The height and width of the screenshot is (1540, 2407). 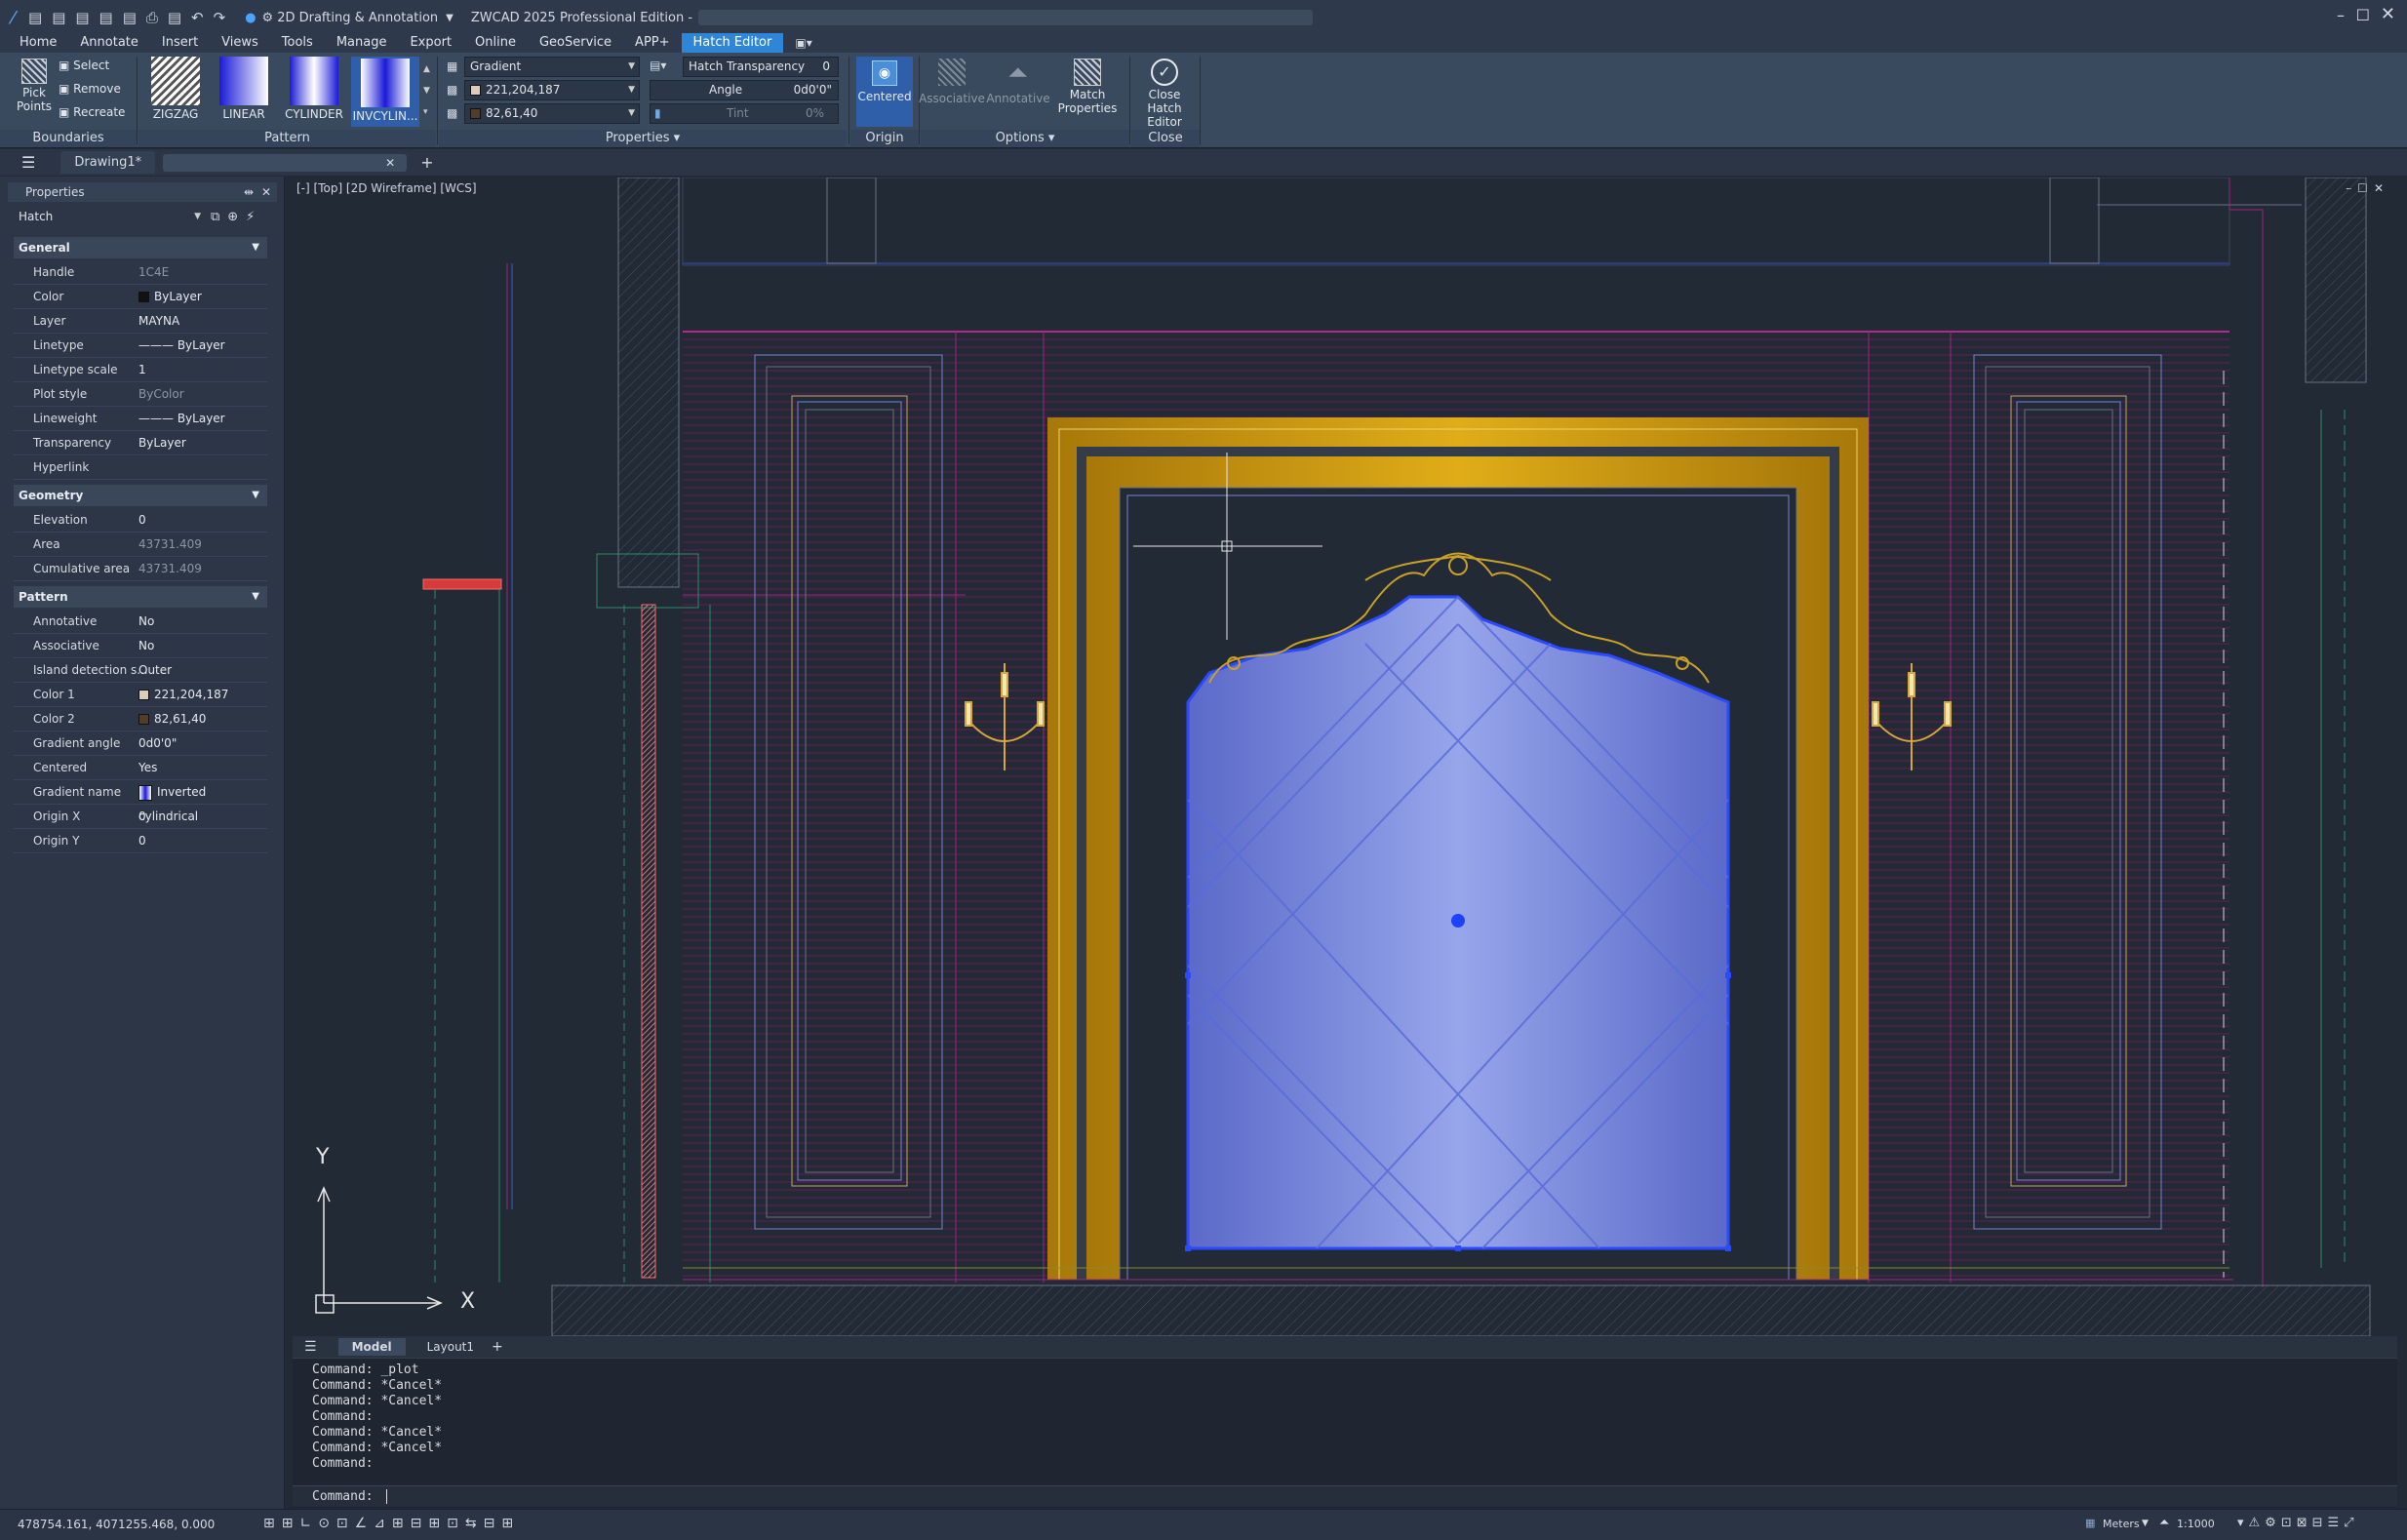 I want to click on quick-select-icon: ⧉⊕⚡, so click(x=237, y=217).